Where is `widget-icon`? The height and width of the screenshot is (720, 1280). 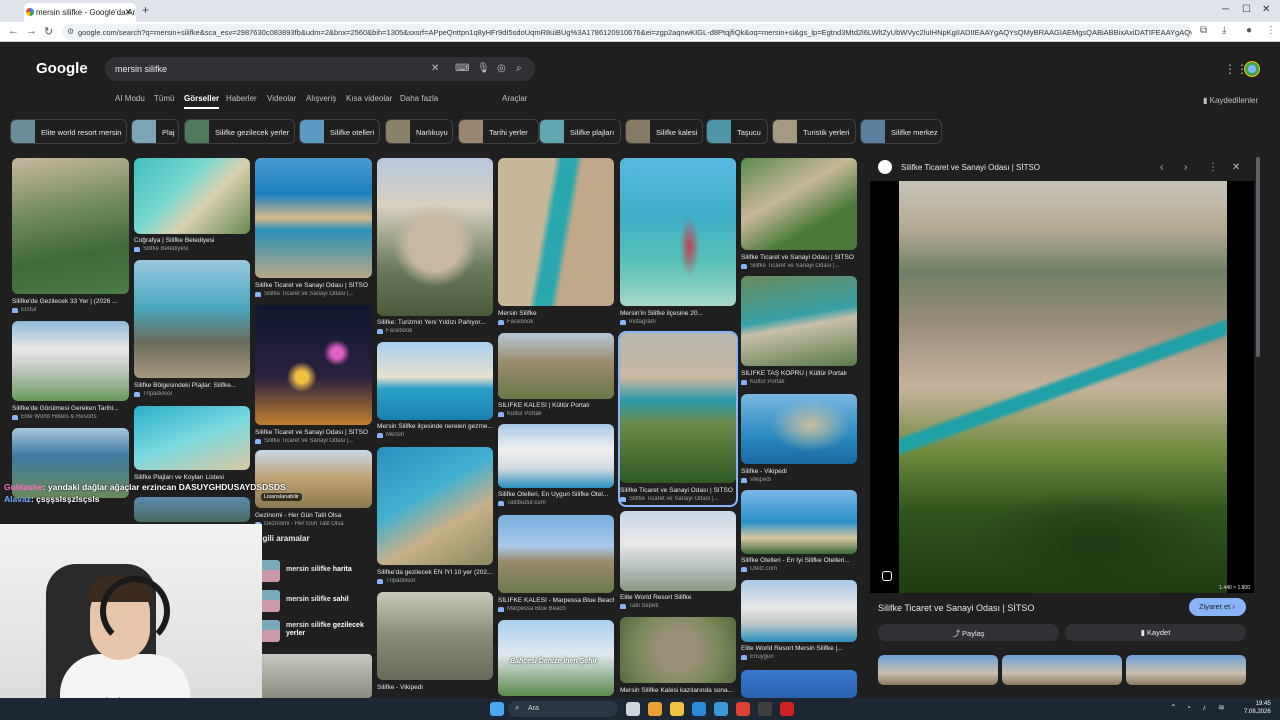 widget-icon is located at coordinates (655, 709).